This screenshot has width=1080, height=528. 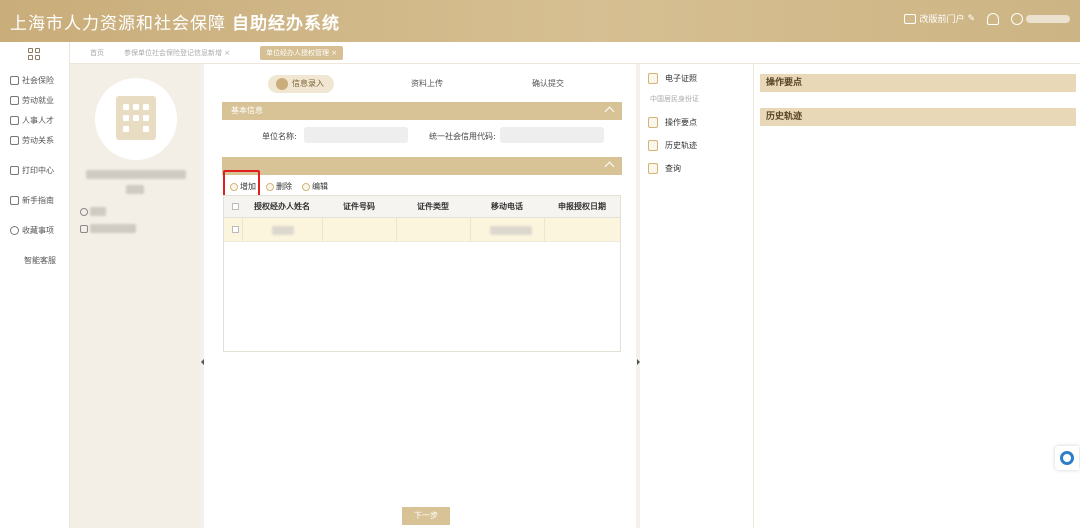 What do you see at coordinates (359, 206) in the screenshot?
I see `column-header: 证件号码` at bounding box center [359, 206].